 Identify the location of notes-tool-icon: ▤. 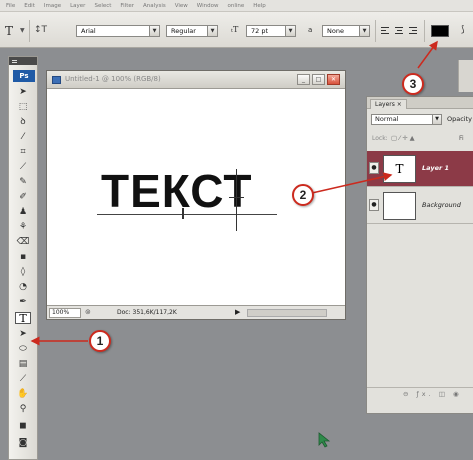
(23, 364).